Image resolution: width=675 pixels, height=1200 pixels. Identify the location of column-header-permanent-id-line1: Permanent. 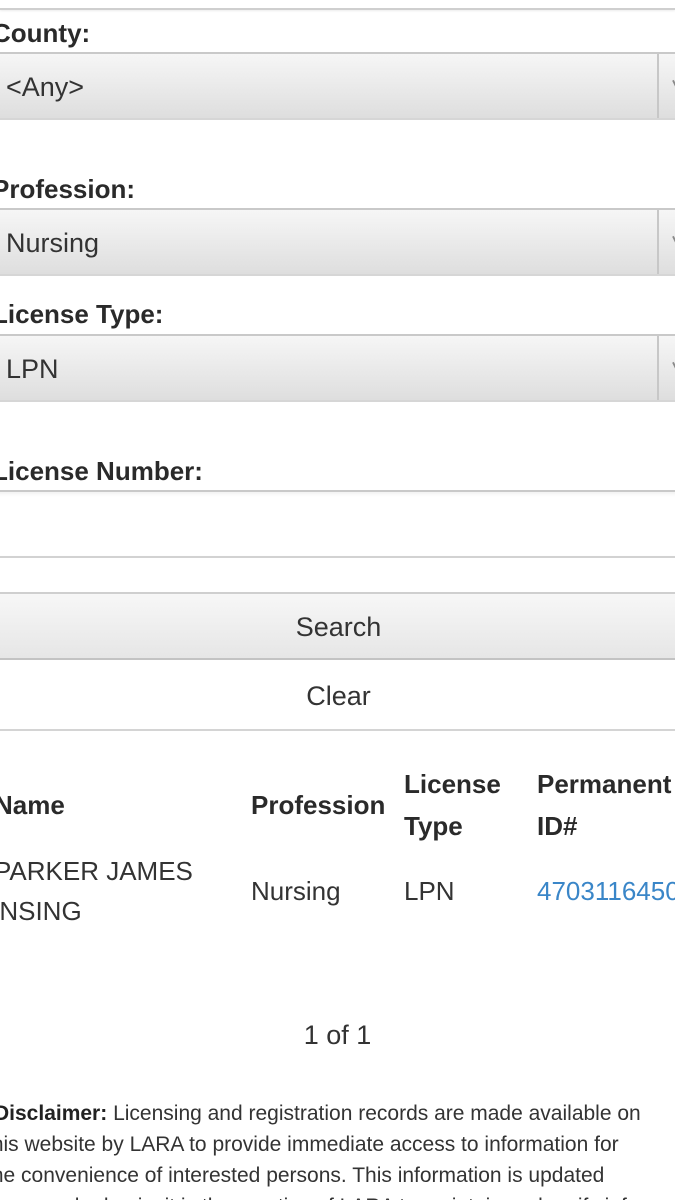
(604, 784).